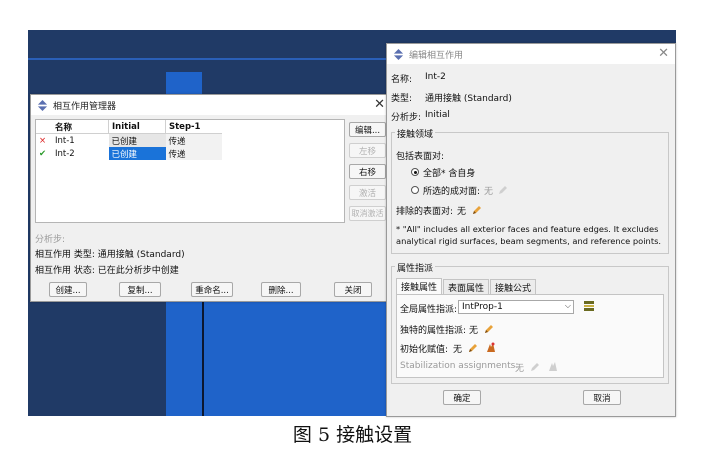 The image size is (705, 456). I want to click on property-manager-icon, so click(589, 306).